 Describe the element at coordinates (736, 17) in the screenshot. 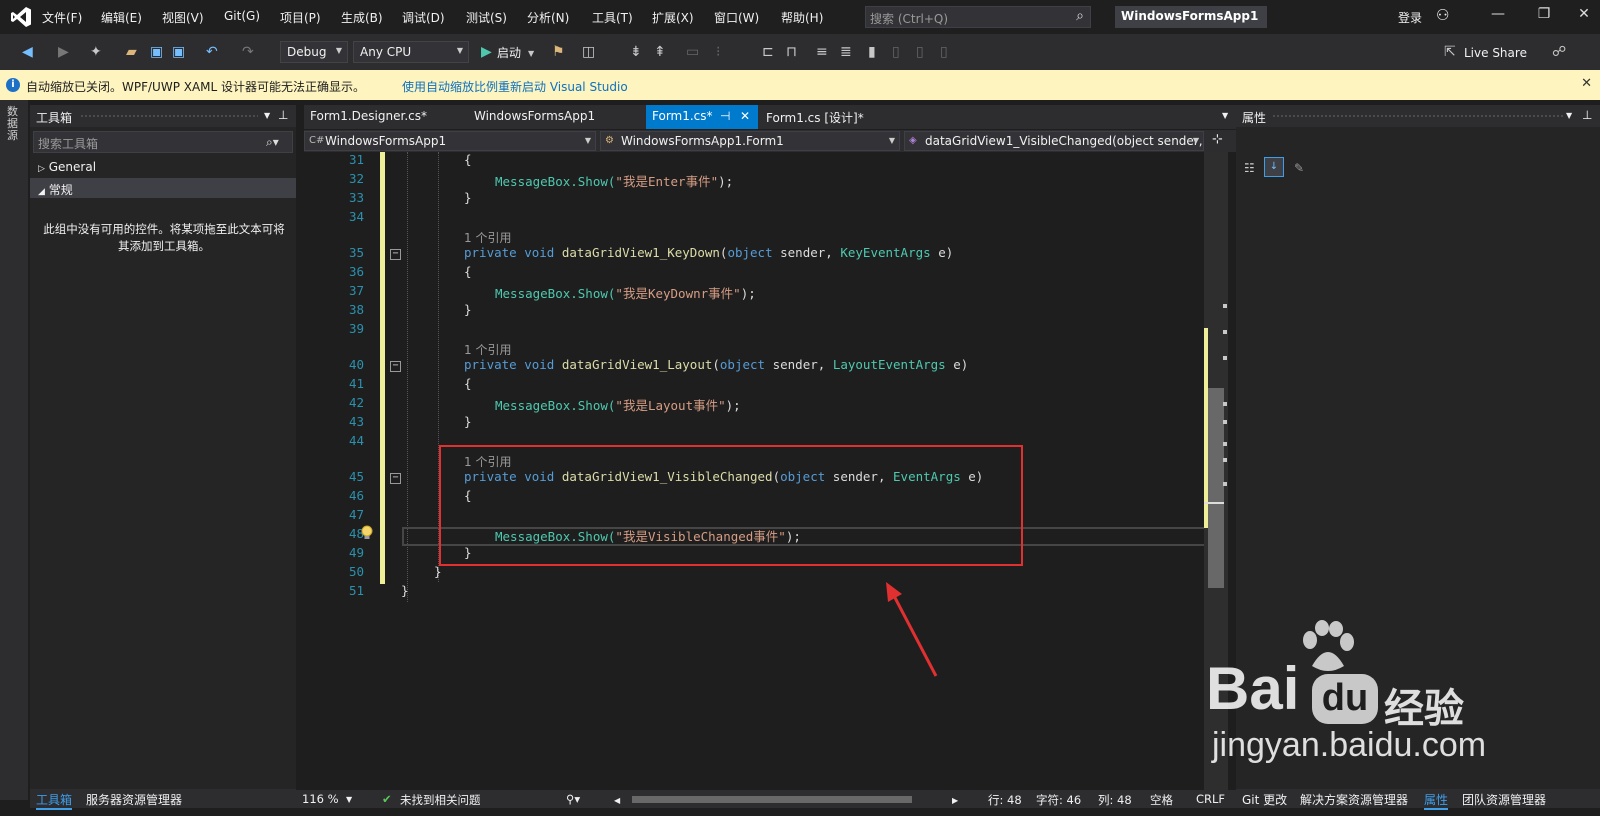

I see `menu-item: 窗口(W)` at that location.